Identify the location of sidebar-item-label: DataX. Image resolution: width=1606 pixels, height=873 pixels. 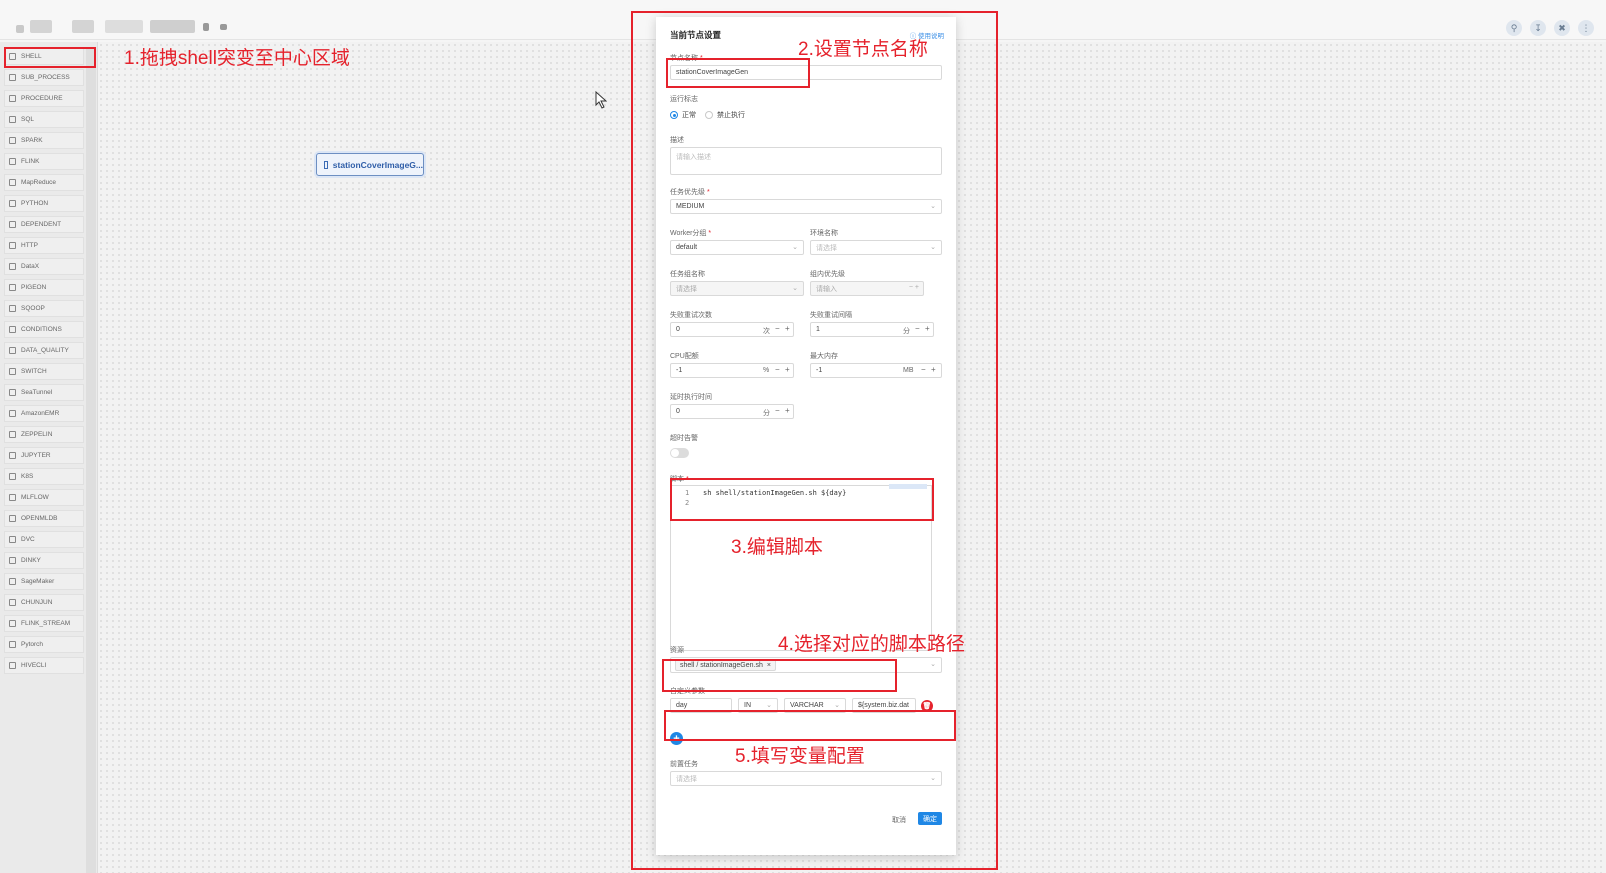
(30, 266).